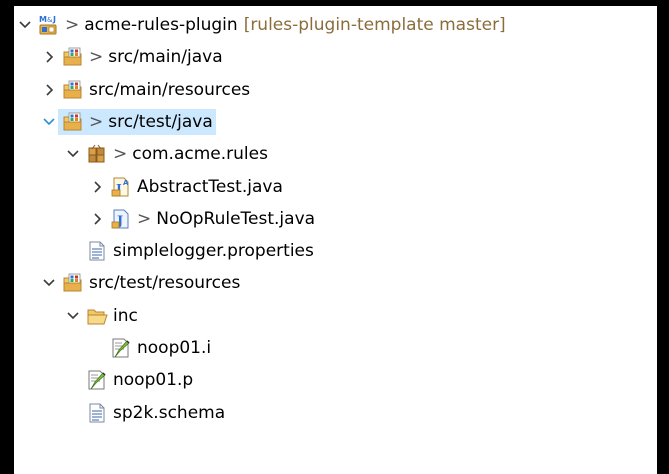 The height and width of the screenshot is (474, 669). I want to click on tree-item: > src/test/java, so click(137, 121).